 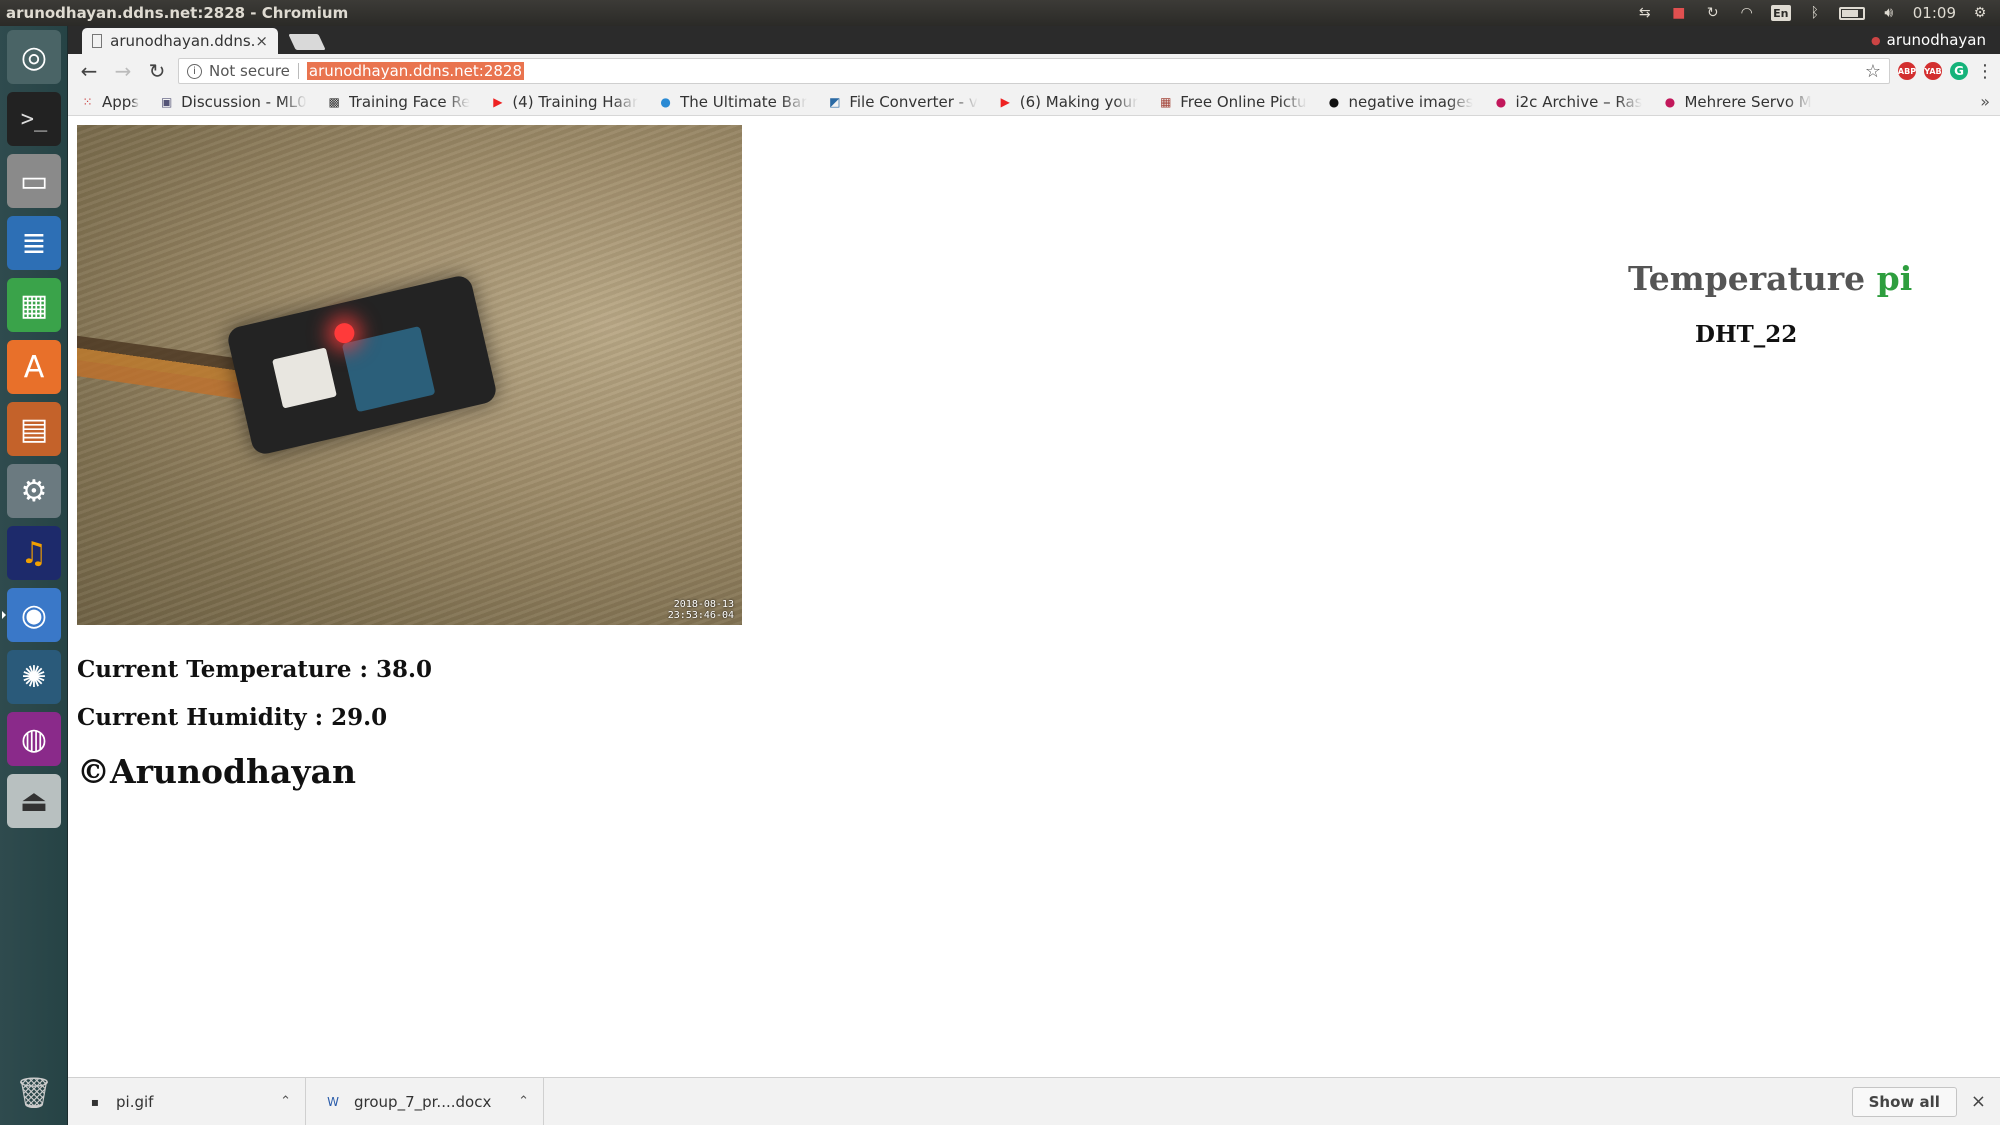 I want to click on apps-grid-icon: ⁙, so click(x=87, y=101).